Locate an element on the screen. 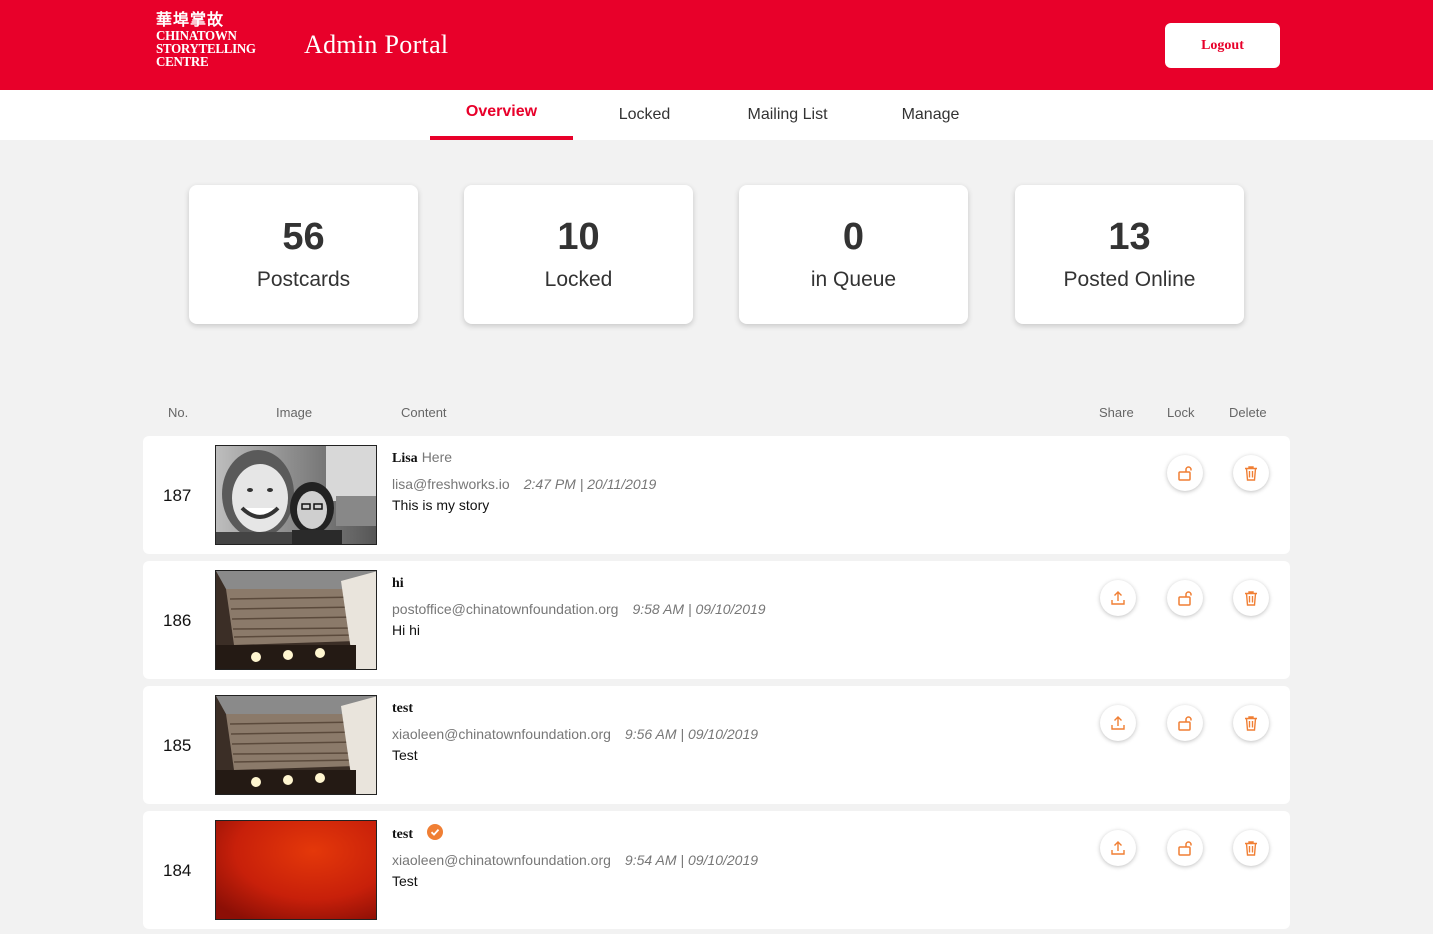 The width and height of the screenshot is (1433, 934). column-header-content: Content is located at coordinates (424, 412).